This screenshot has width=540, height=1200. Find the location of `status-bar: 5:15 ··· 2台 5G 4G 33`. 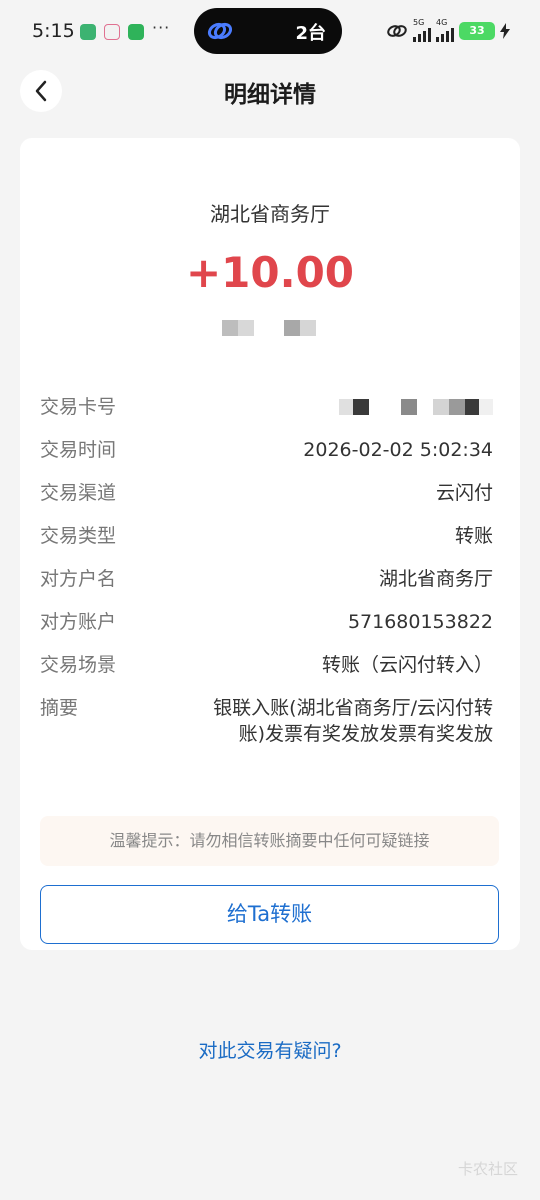

status-bar: 5:15 ··· 2台 5G 4G 33 is located at coordinates (270, 31).